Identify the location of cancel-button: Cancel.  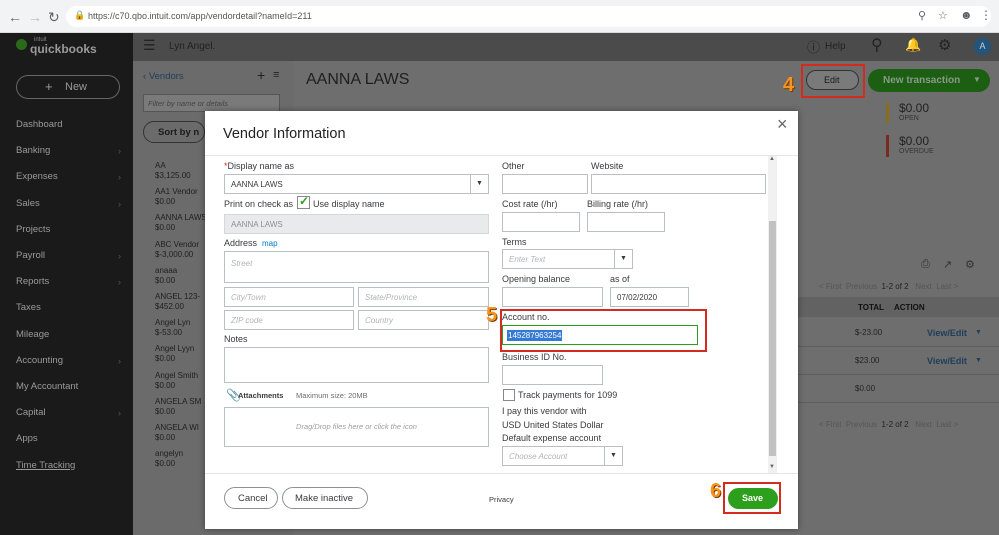
(251, 498).